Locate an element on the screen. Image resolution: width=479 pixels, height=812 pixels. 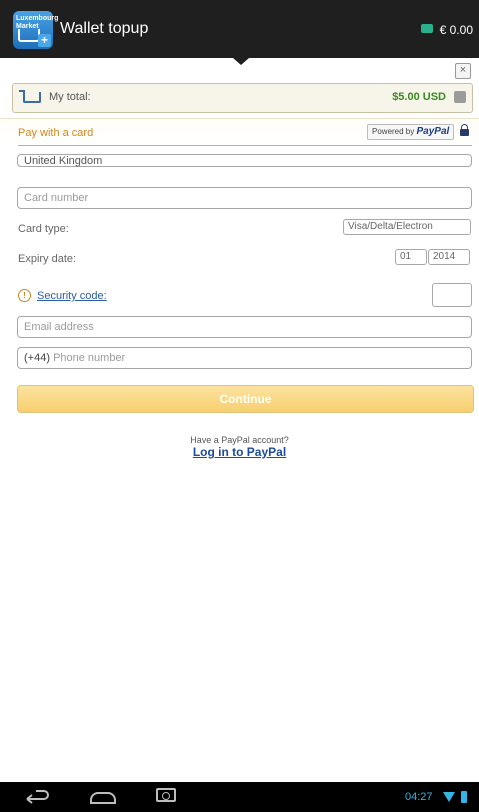
home-icon is located at coordinates (103, 798).